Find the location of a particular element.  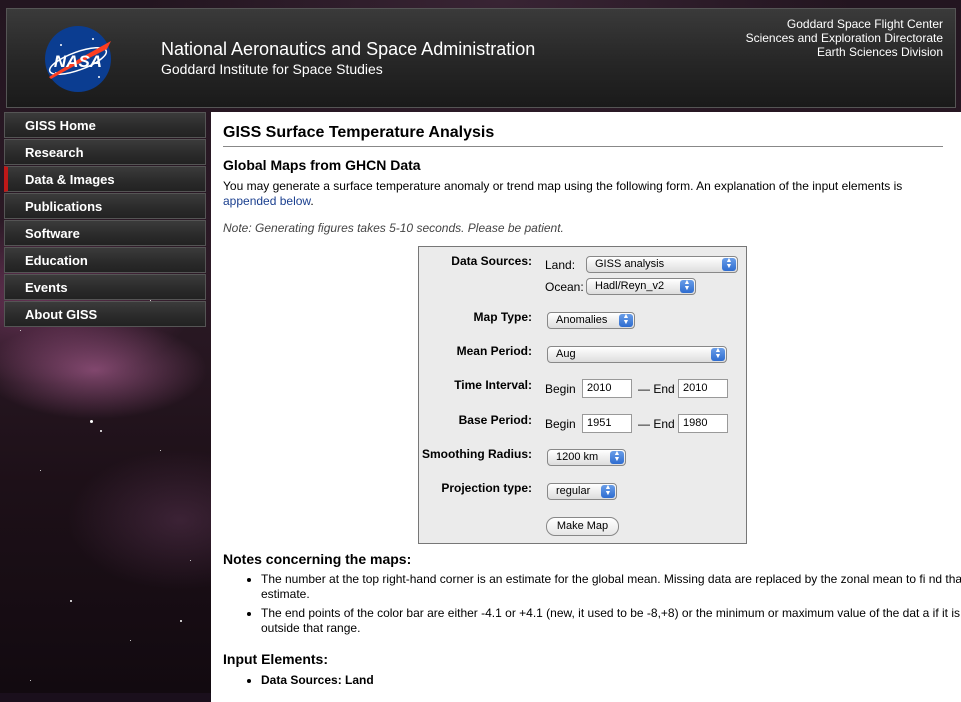

intro-period: . is located at coordinates (312, 201).